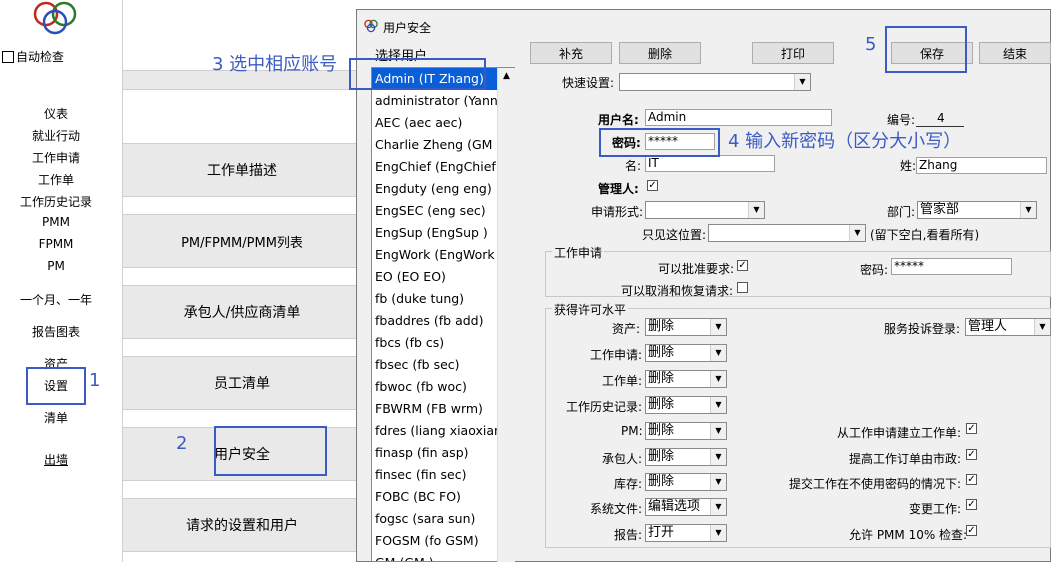  I want to click on check-change-work-checkbox: ✓, so click(971, 504).